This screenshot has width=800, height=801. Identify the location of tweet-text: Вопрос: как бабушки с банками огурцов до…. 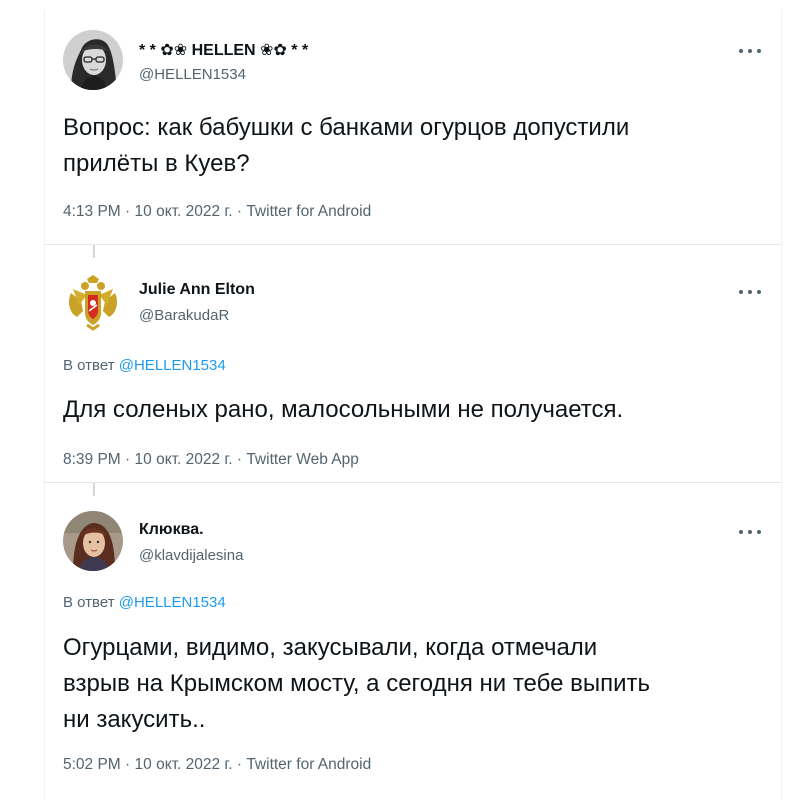
(346, 146).